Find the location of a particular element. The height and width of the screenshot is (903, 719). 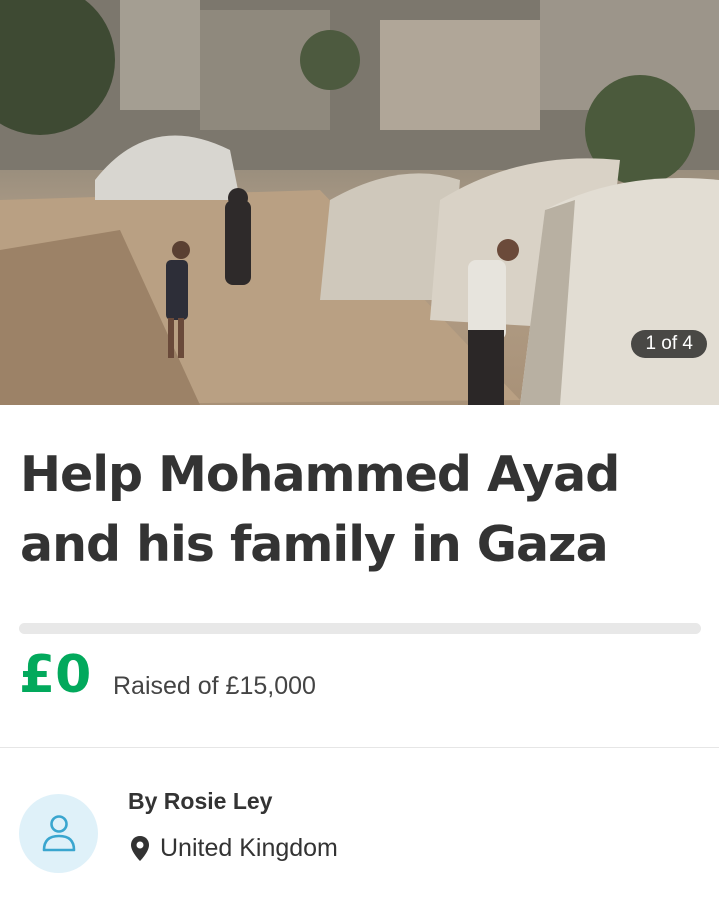

campaign-title-line-2: and his family in Gaza is located at coordinates (314, 544).